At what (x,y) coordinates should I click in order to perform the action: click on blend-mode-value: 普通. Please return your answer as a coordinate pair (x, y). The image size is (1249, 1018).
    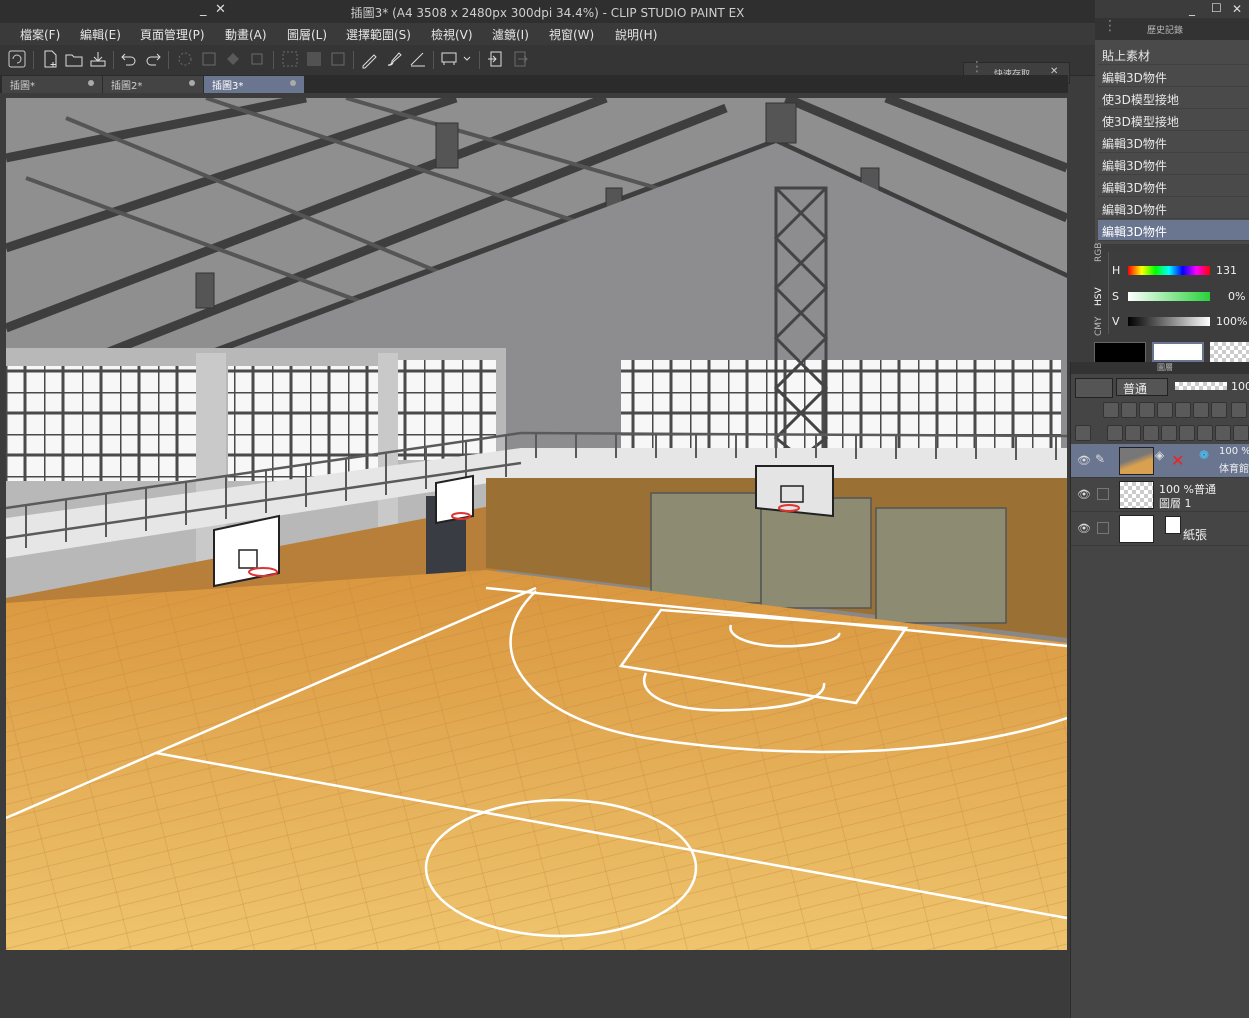
    Looking at the image, I should click on (1135, 389).